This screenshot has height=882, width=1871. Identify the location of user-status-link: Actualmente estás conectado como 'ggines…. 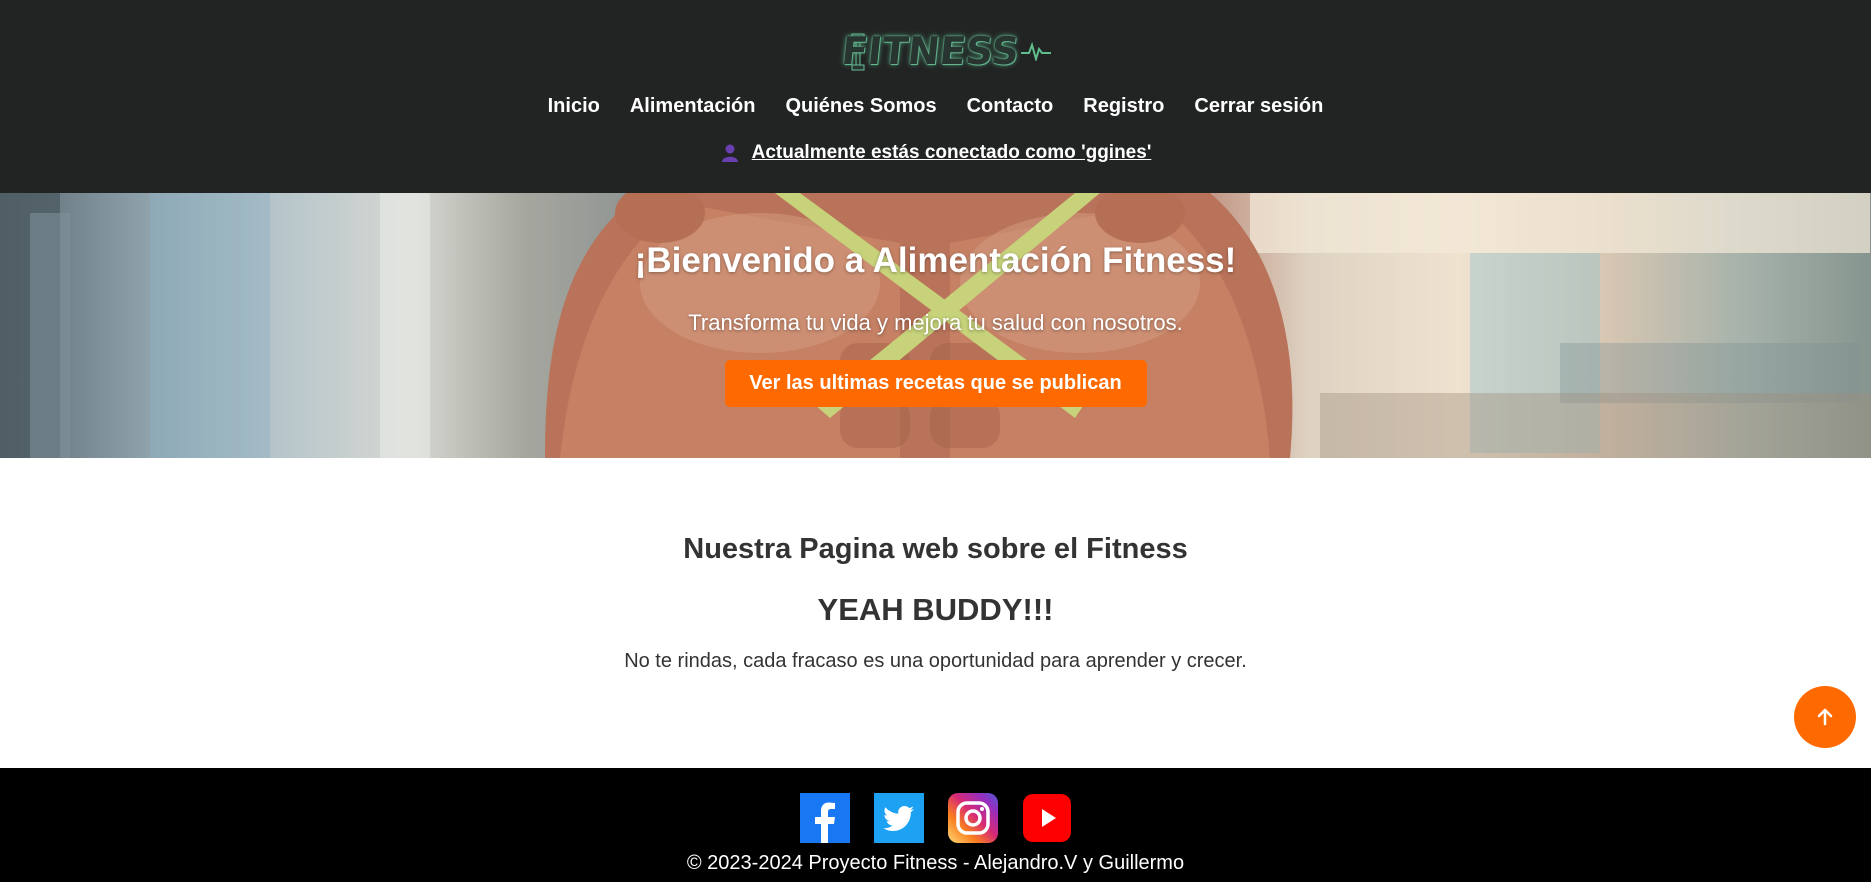
(952, 153).